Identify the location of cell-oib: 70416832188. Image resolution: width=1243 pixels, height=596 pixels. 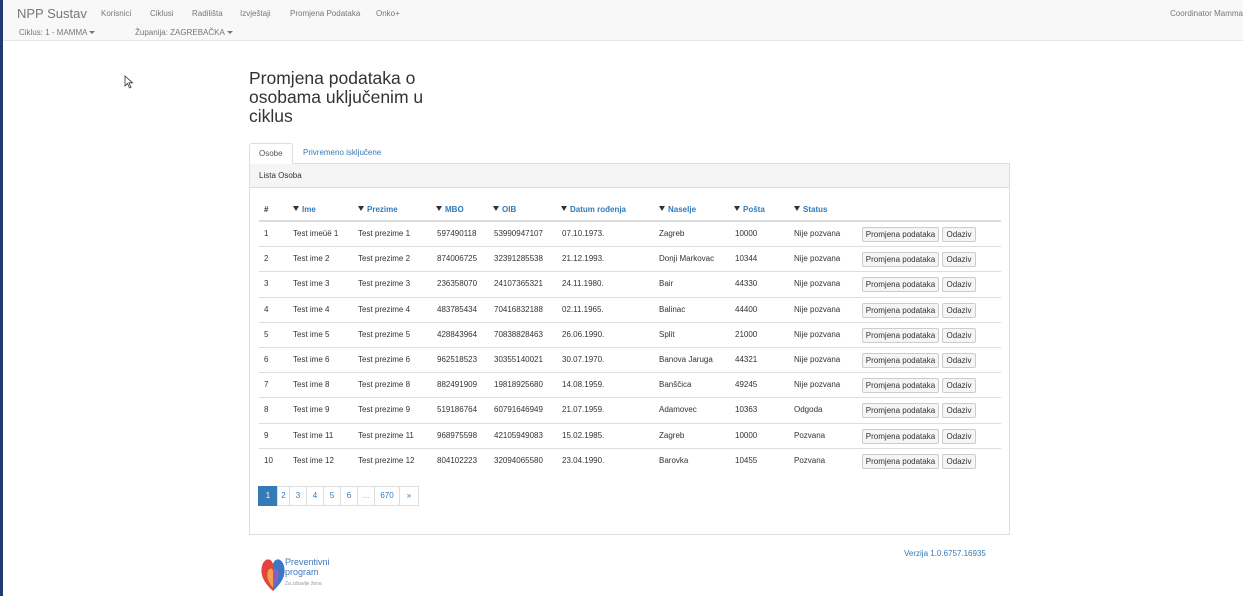
(518, 309).